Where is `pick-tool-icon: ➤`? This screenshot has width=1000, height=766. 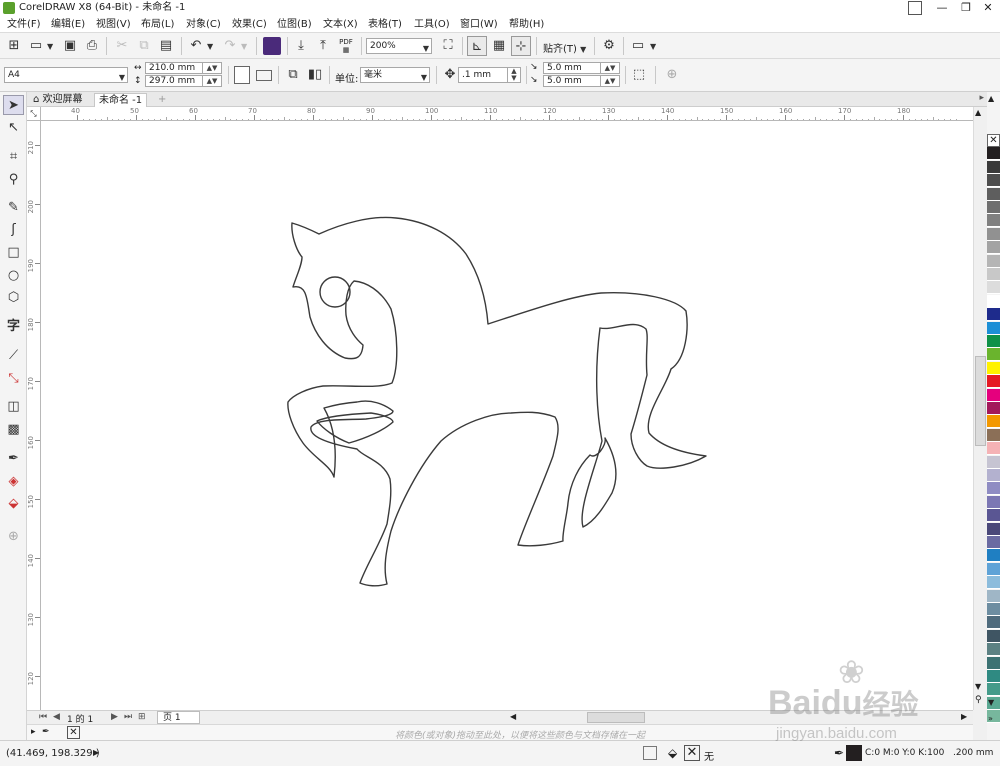 pick-tool-icon: ➤ is located at coordinates (13, 105).